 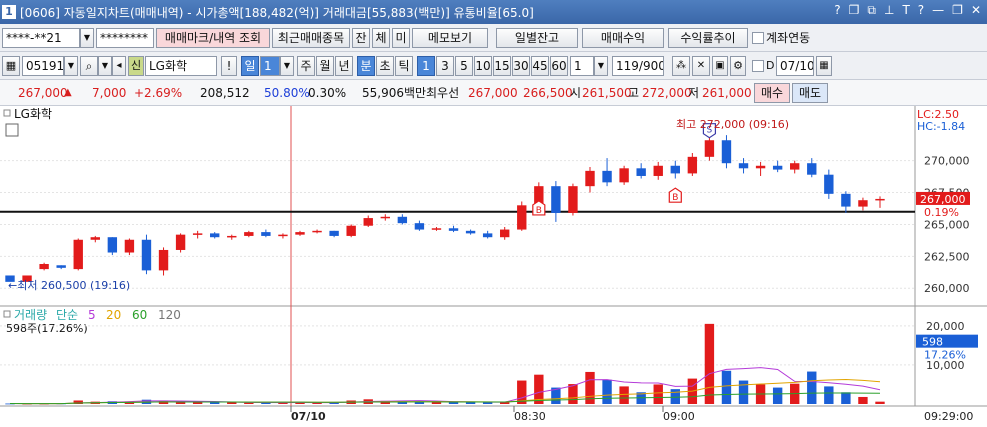 I want to click on font-icon: T, so click(x=905, y=10).